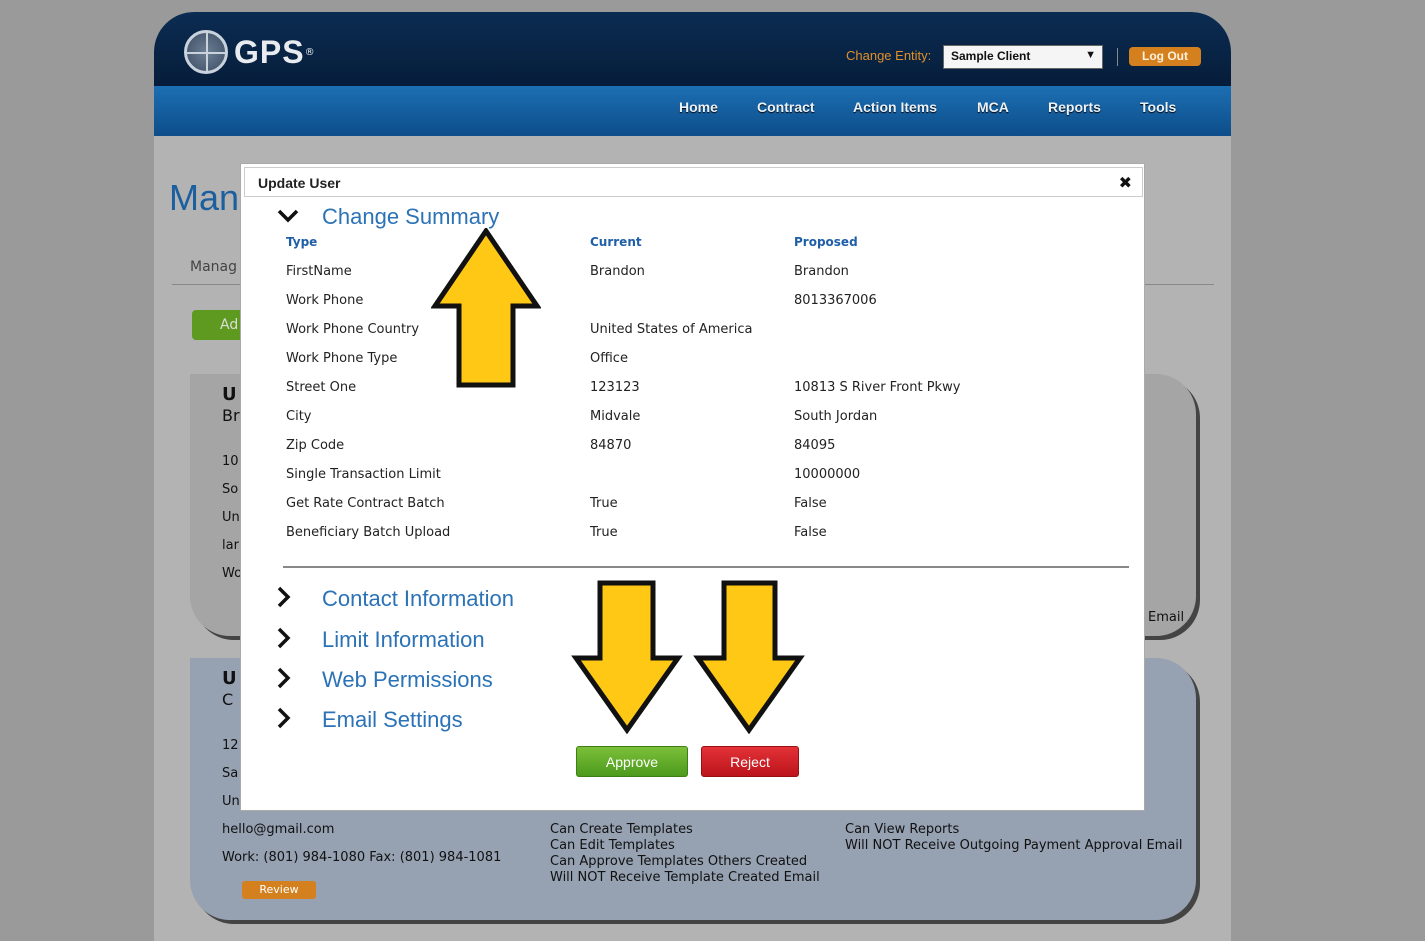 The height and width of the screenshot is (941, 1425). What do you see at coordinates (615, 416) in the screenshot?
I see `cell-current: Midvale` at bounding box center [615, 416].